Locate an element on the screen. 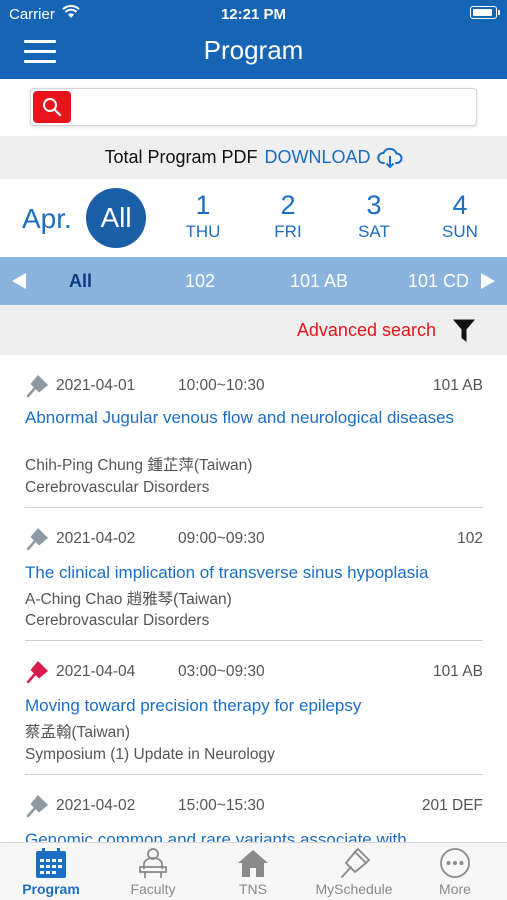 The height and width of the screenshot is (900, 507). date-day-4: 4 SUN is located at coordinates (460, 216).